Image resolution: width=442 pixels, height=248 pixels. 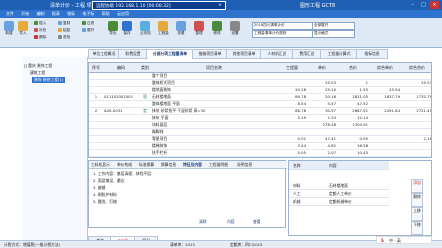 What do you see at coordinates (181, 28) in the screenshot?
I see `view-button: 查看` at bounding box center [181, 28].